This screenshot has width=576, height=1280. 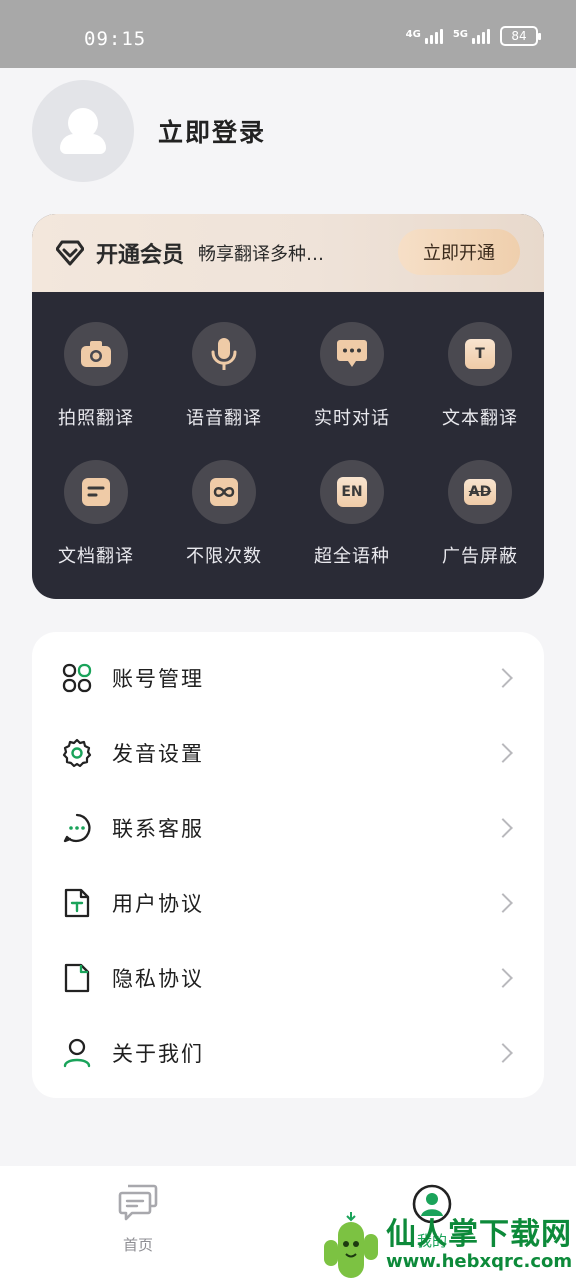 What do you see at coordinates (424, 36) in the screenshot?
I see `signal-4g-icon: 4G` at bounding box center [424, 36].